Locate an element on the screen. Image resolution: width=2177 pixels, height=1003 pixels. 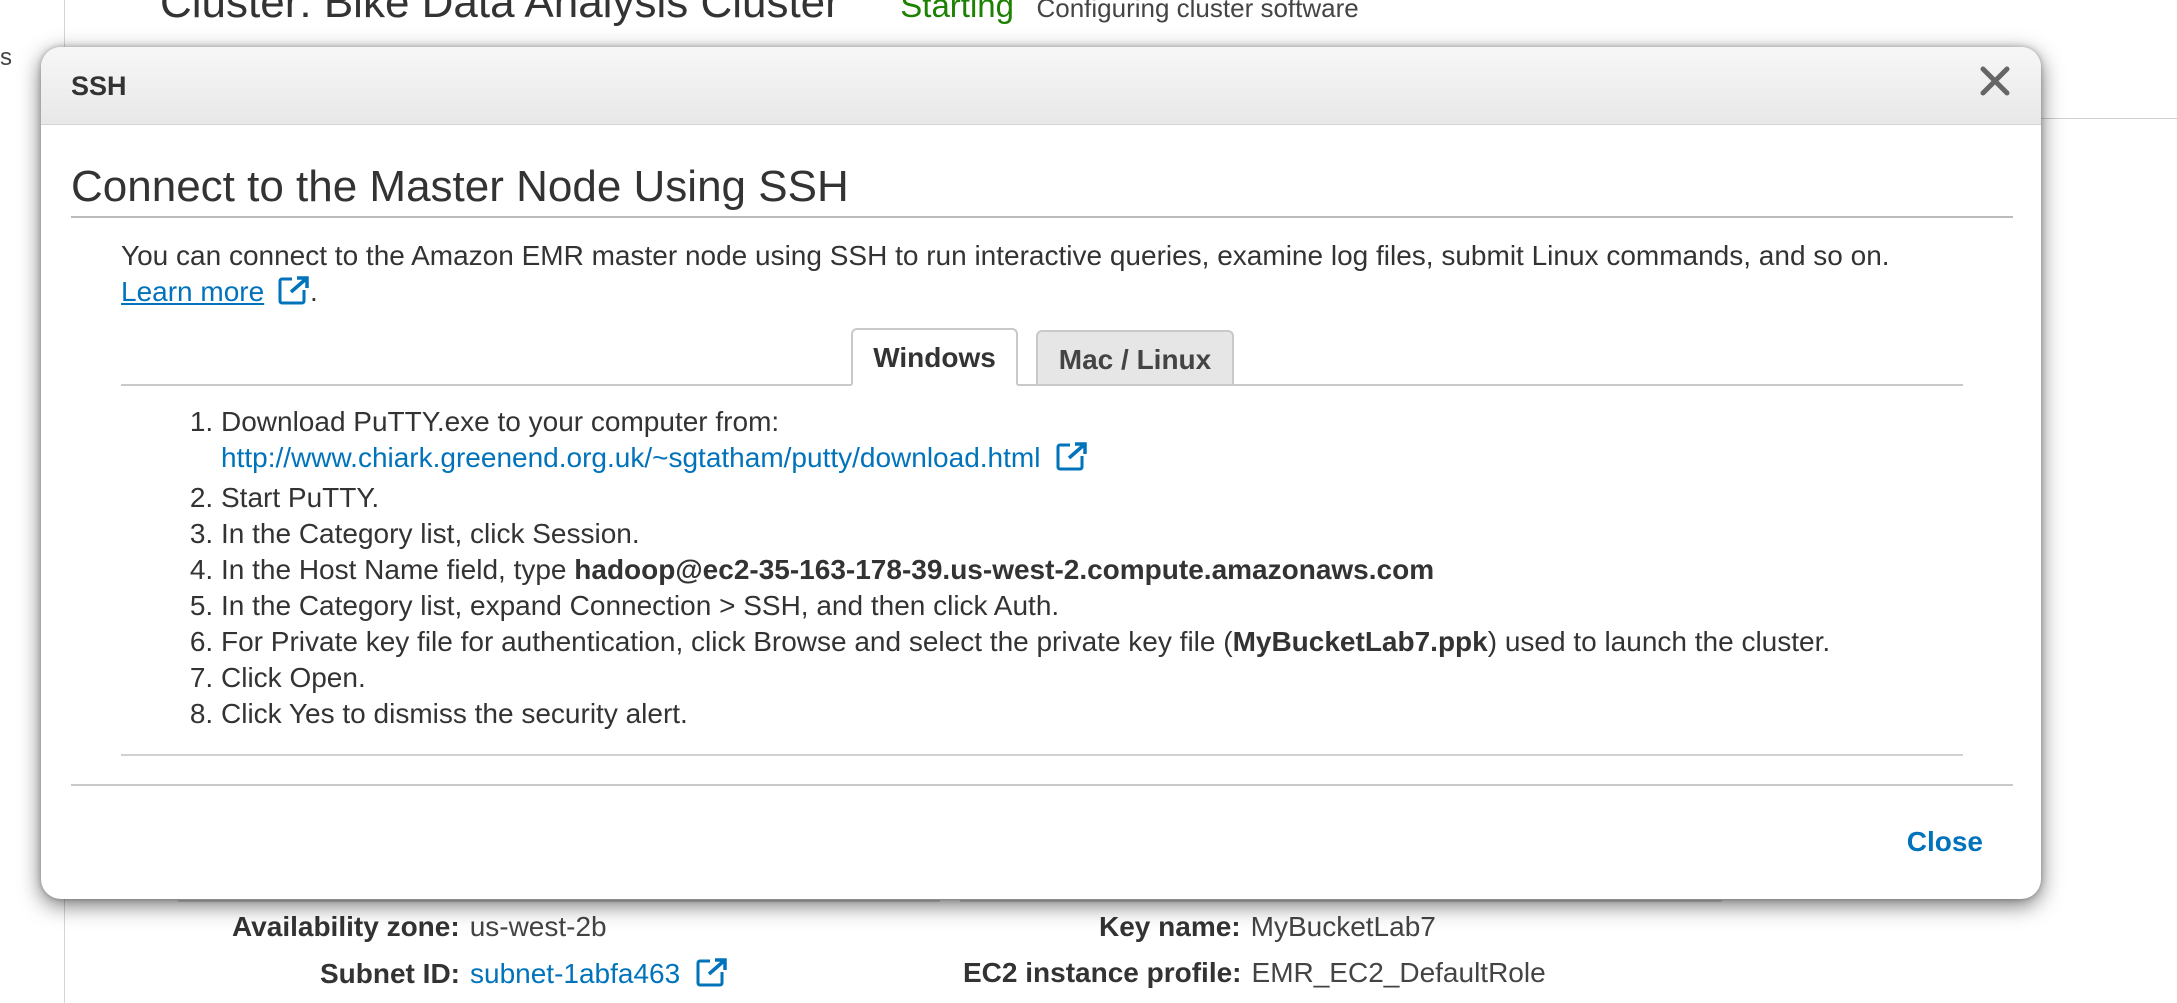
close-x-icon is located at coordinates (1995, 81).